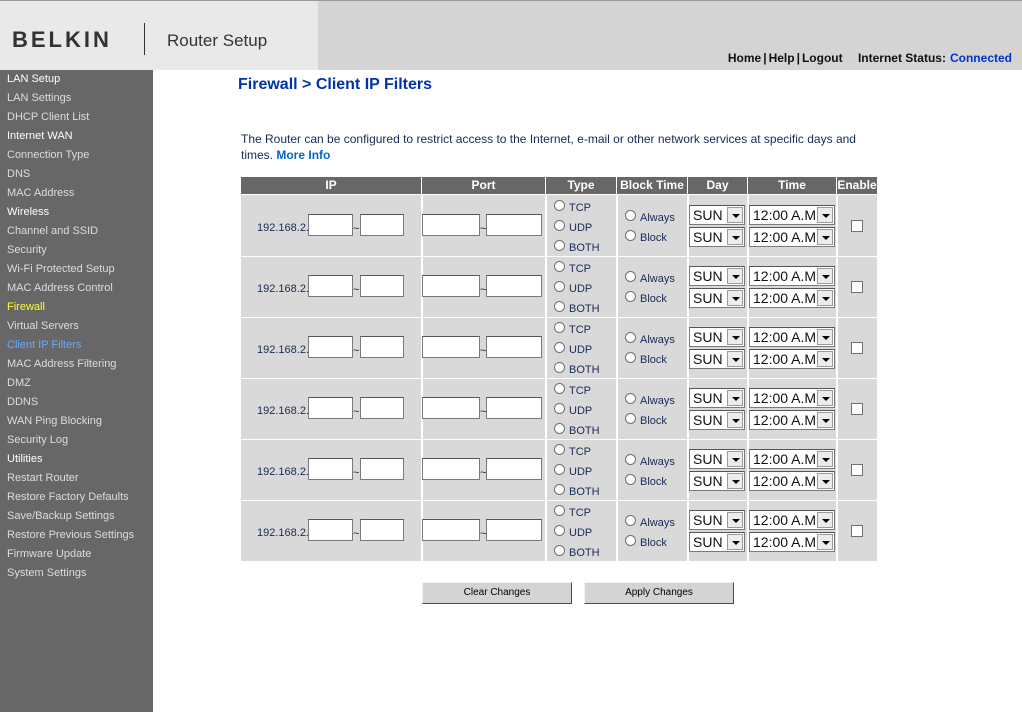 This screenshot has height=712, width=1022. What do you see at coordinates (822, 58) in the screenshot?
I see `logout-link: Logout` at bounding box center [822, 58].